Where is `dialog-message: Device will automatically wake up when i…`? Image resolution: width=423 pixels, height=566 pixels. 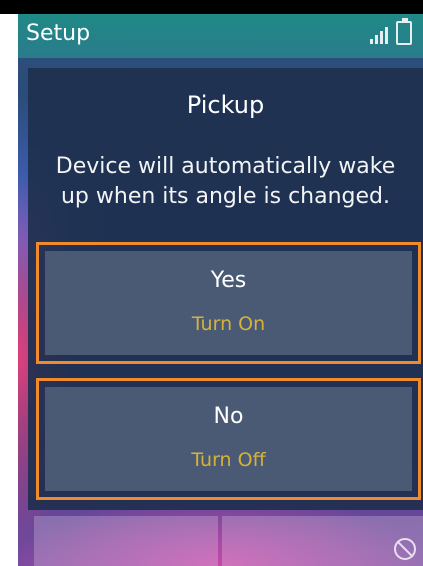 dialog-message: Device will automatically wake up when i… is located at coordinates (225, 181).